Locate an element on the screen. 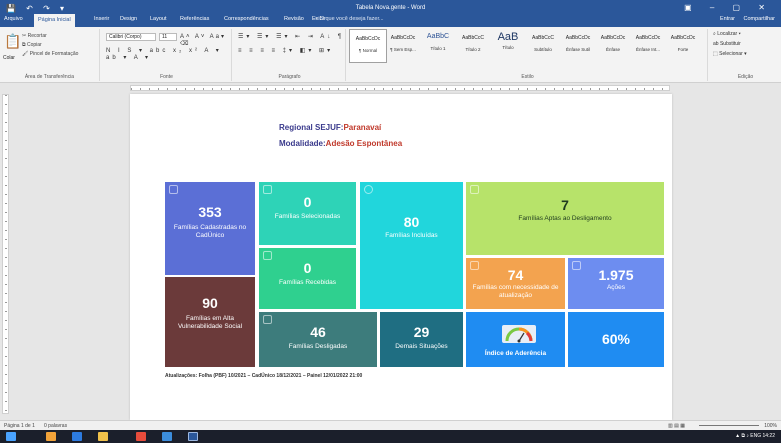 Image resolution: width=781 pixels, height=443 pixels. style-enfase: AaBbCcDc Ênfase is located at coordinates (613, 46).